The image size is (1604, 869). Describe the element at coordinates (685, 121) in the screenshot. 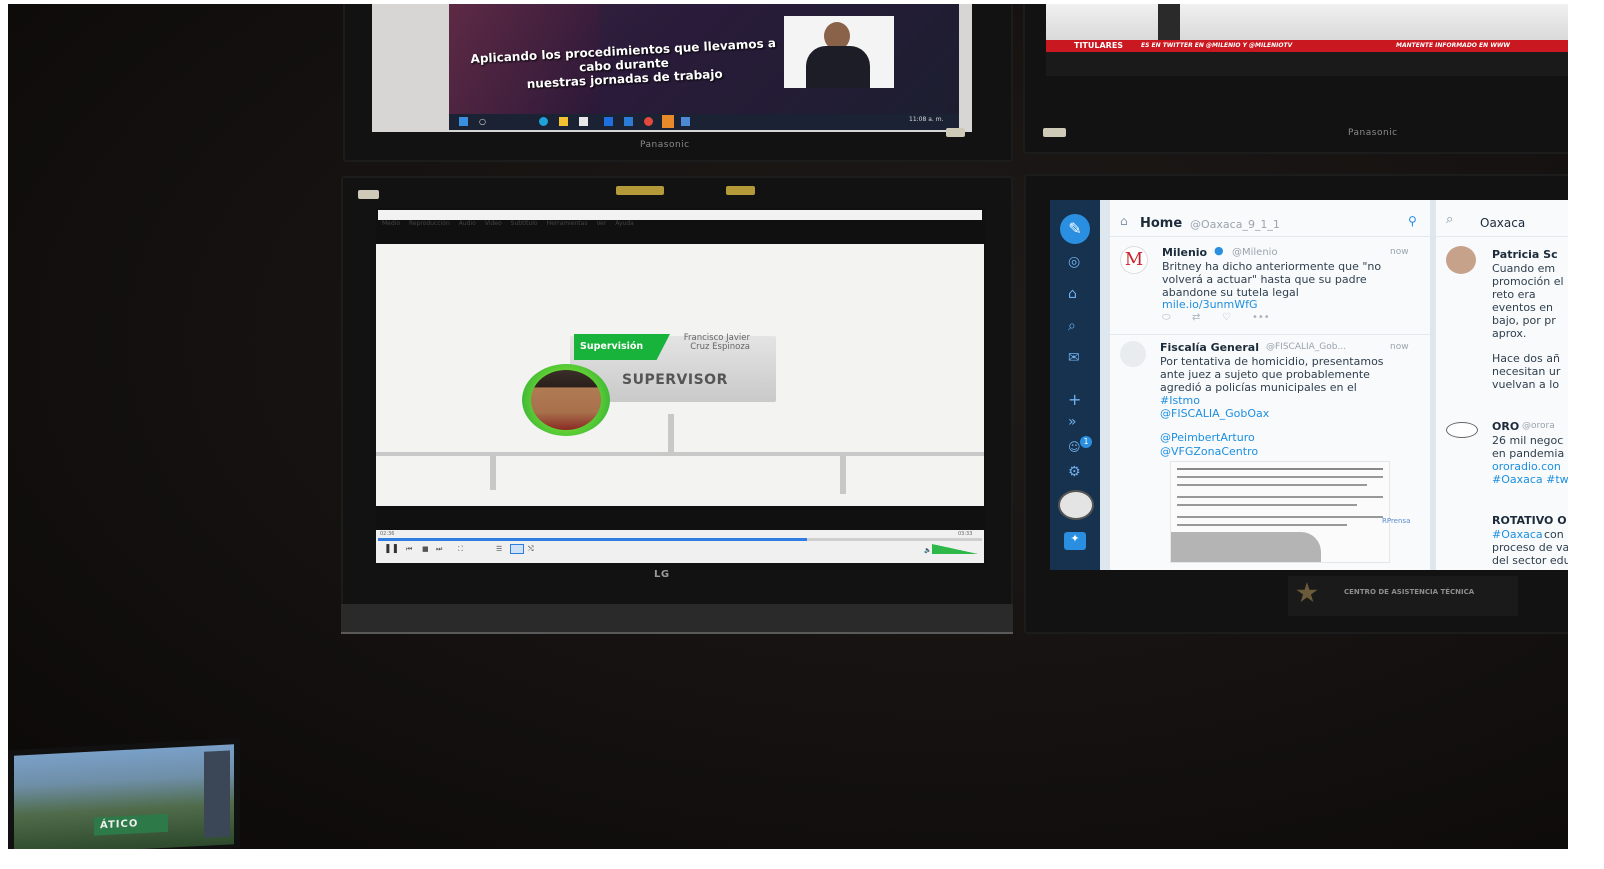

I see `photos-icon` at that location.